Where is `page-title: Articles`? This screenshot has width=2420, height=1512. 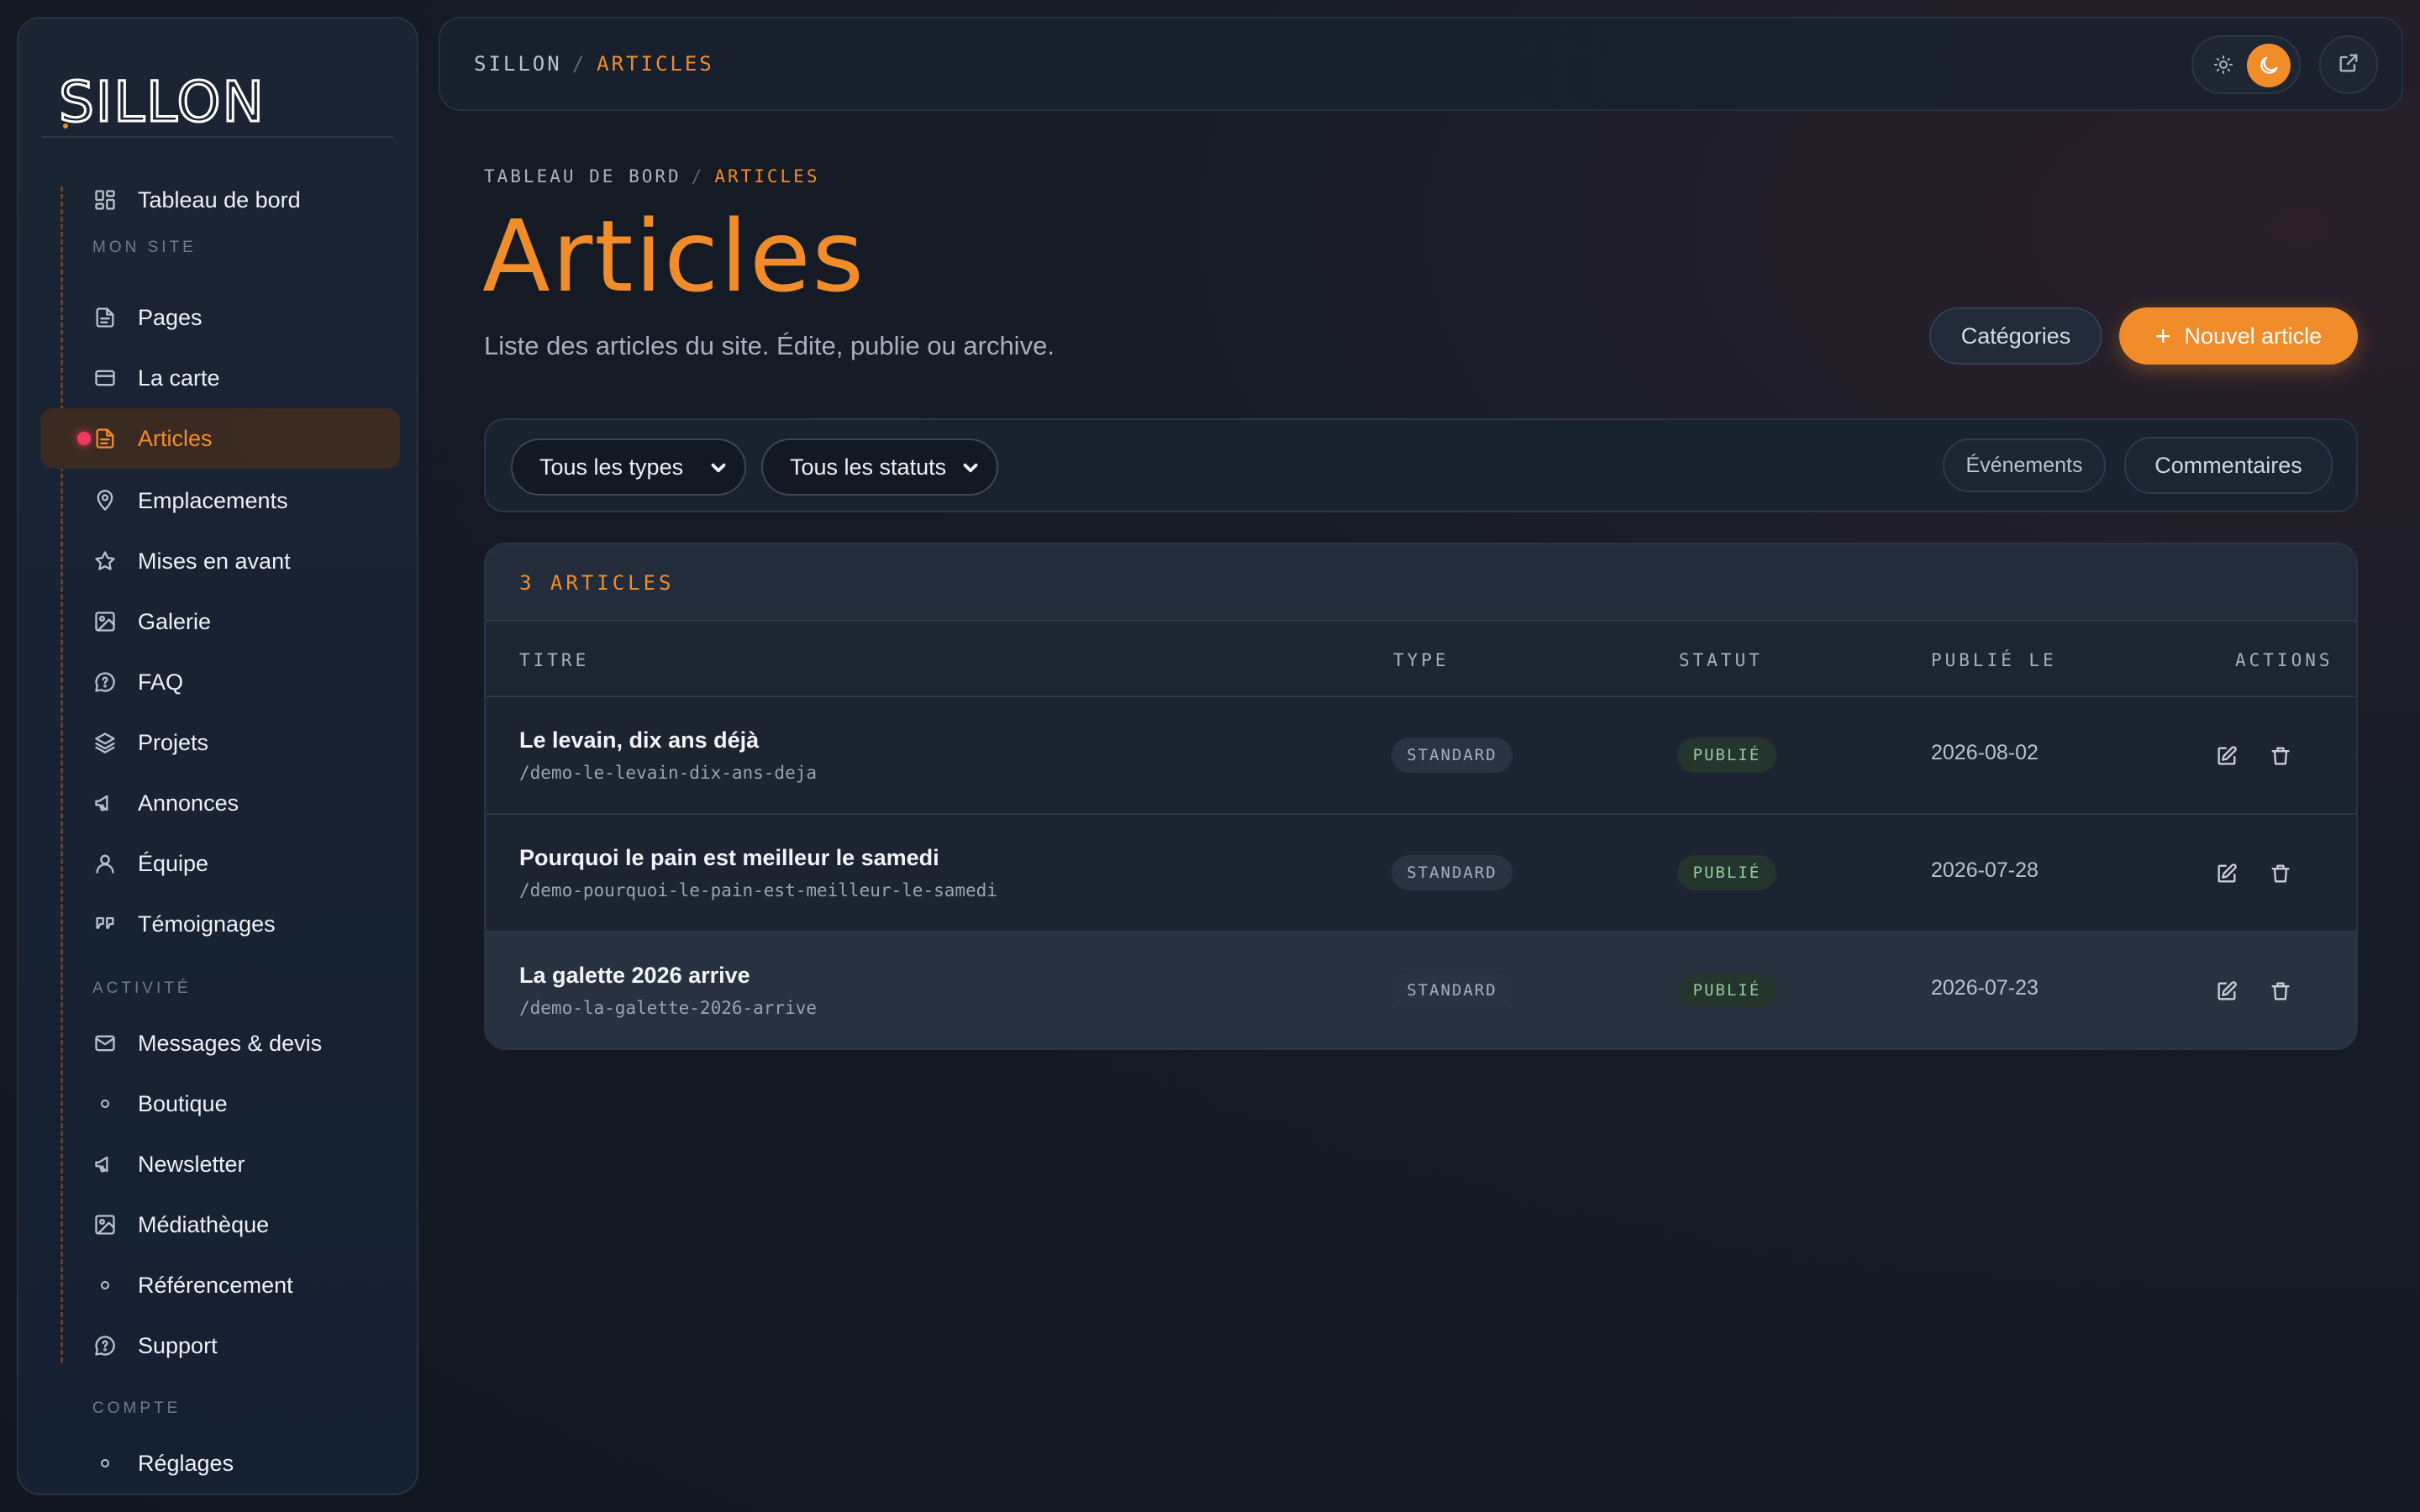 page-title: Articles is located at coordinates (674, 256).